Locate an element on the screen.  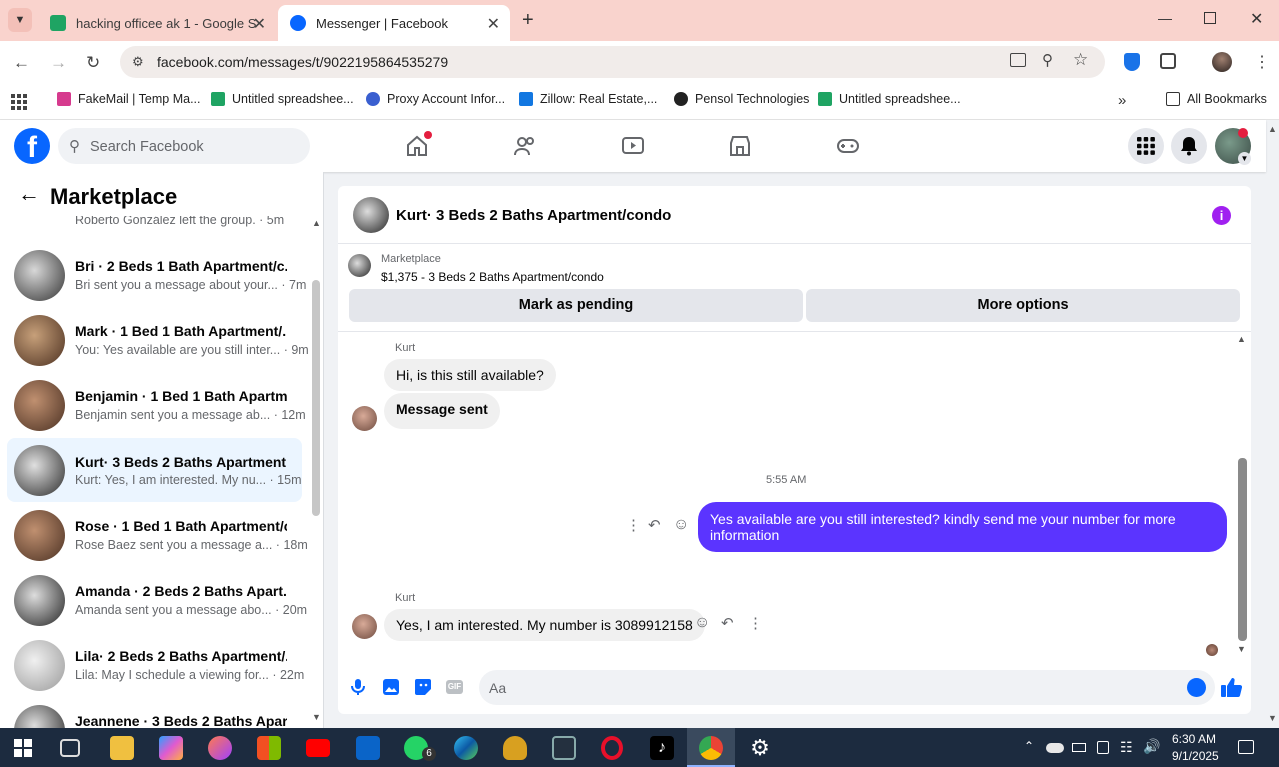
back-icon: ← is located at coordinates (21, 63).